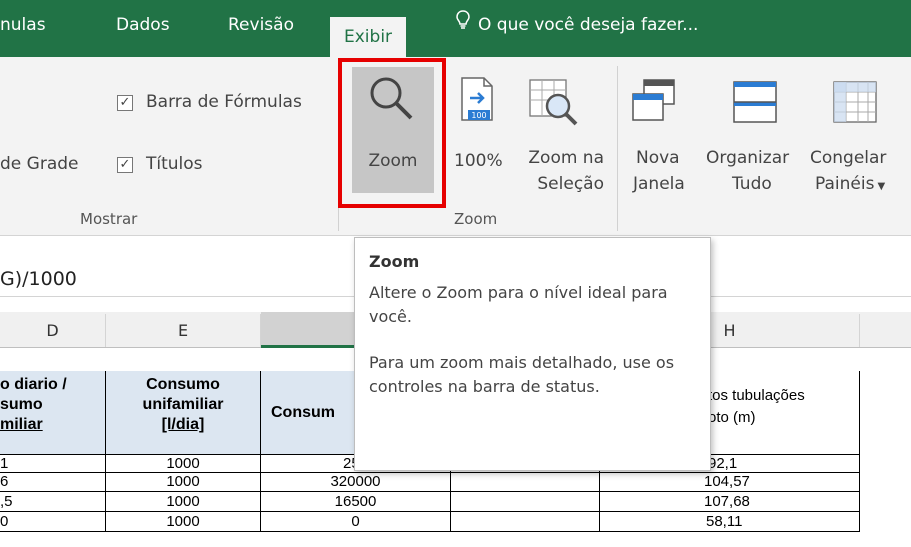 This screenshot has width=911, height=547. I want to click on table-cell: 58,11, so click(730, 522).